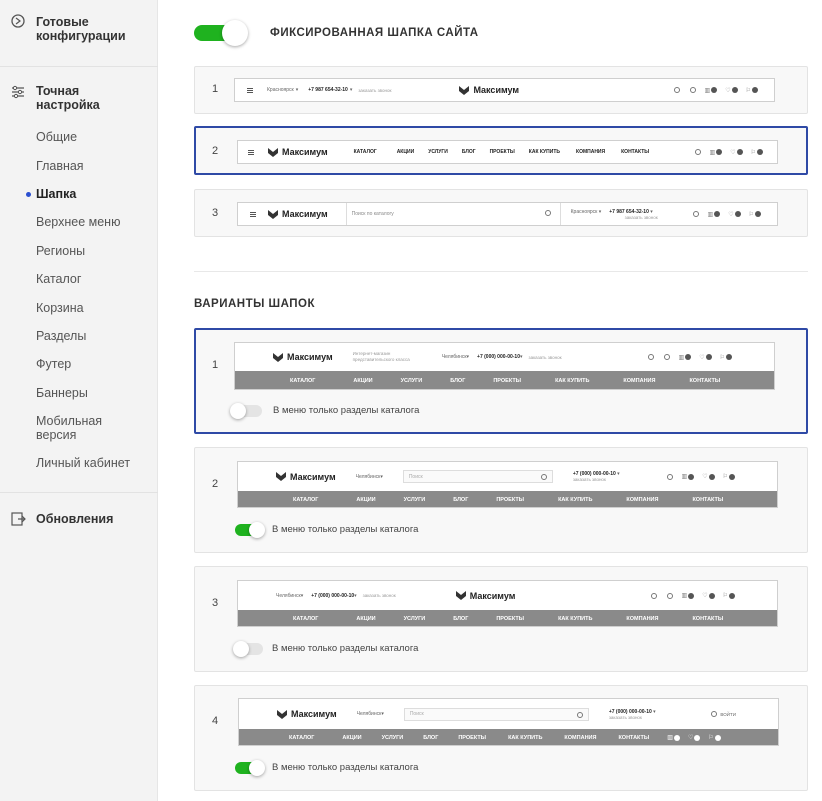  I want to click on updates-icon, so click(18, 519).